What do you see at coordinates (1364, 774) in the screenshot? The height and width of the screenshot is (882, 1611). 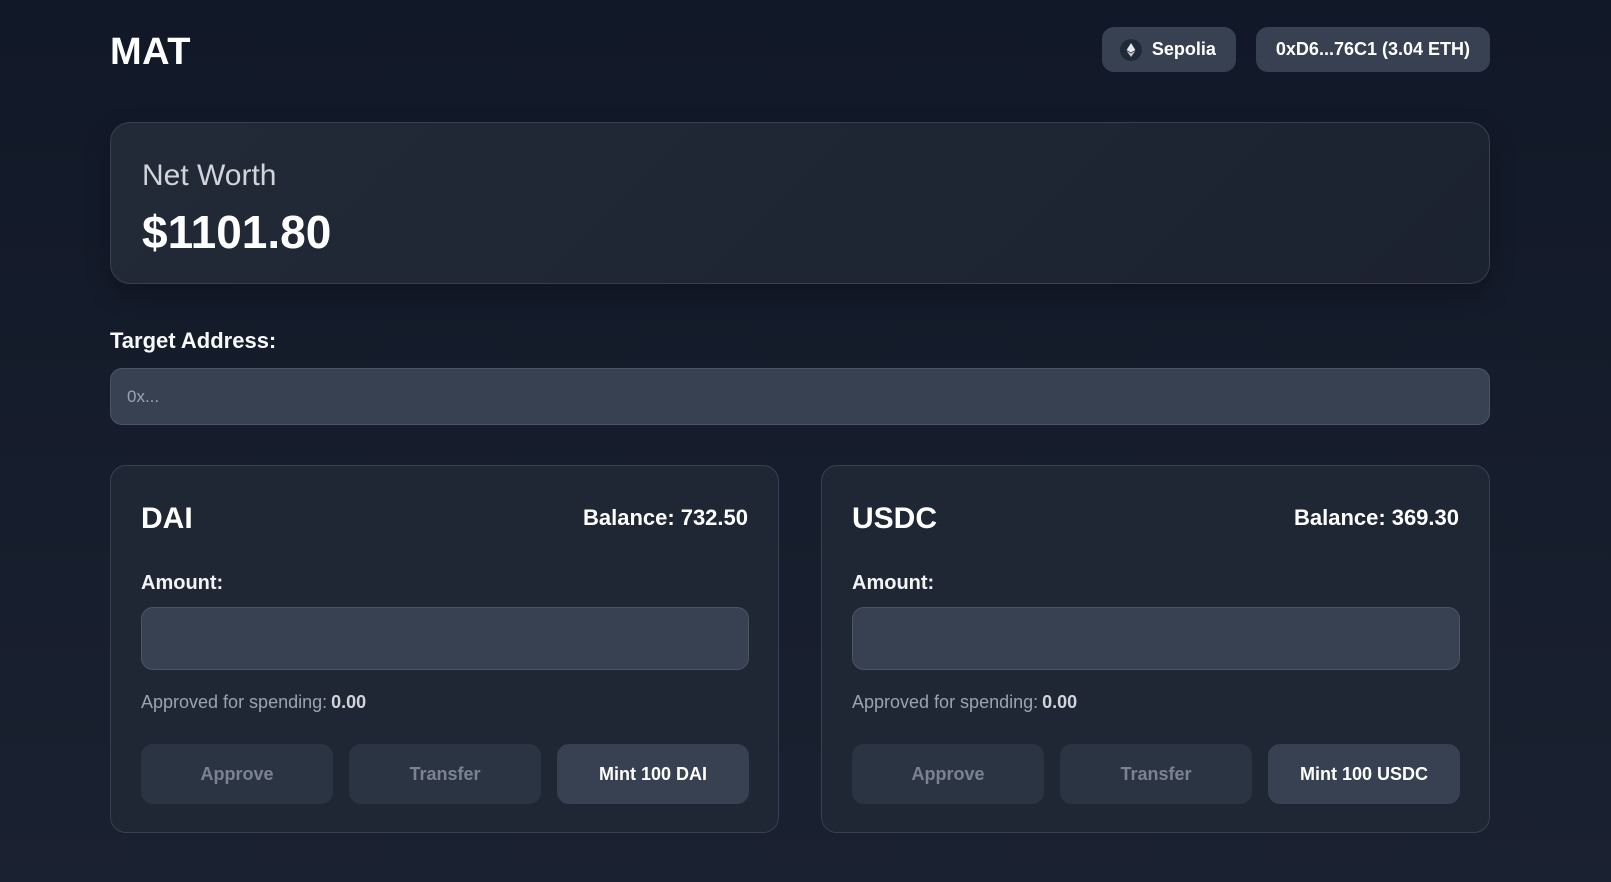 I see `mint-button: Mint 100 USDC` at bounding box center [1364, 774].